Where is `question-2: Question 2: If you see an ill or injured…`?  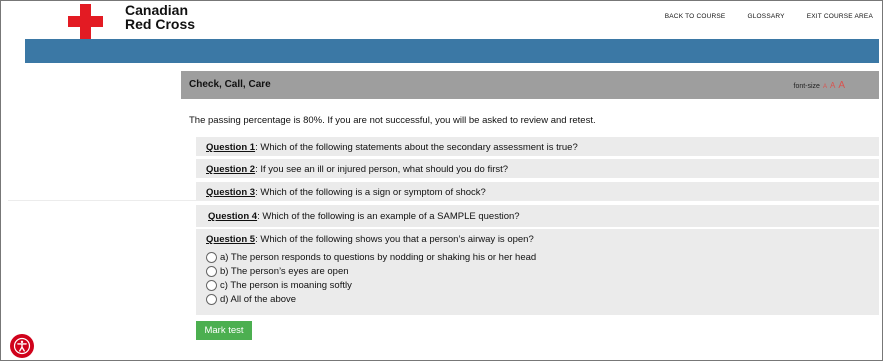
question-2: Question 2: If you see an ill or injured… is located at coordinates (537, 168).